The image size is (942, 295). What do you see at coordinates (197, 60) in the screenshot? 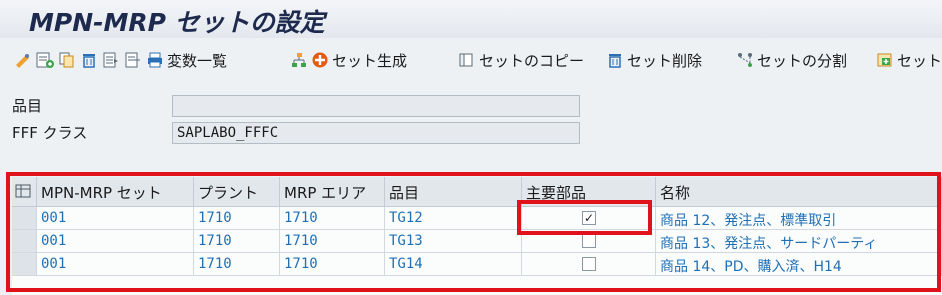
I see `variables-label: 変数一覧` at bounding box center [197, 60].